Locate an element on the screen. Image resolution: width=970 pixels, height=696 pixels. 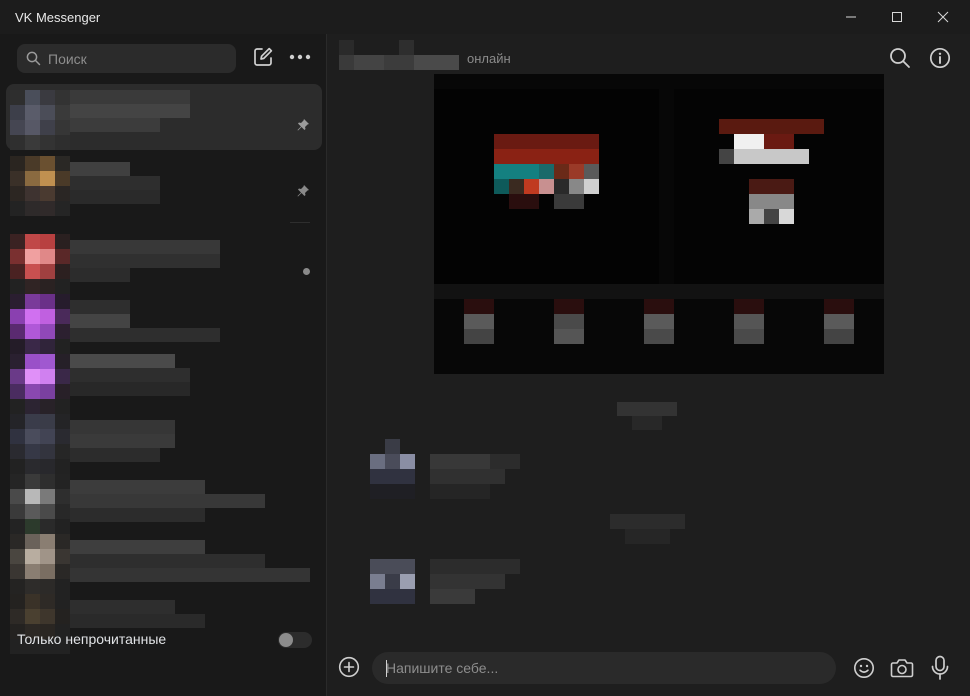
chat-title-avatar-blurred is located at coordinates (401, 57).